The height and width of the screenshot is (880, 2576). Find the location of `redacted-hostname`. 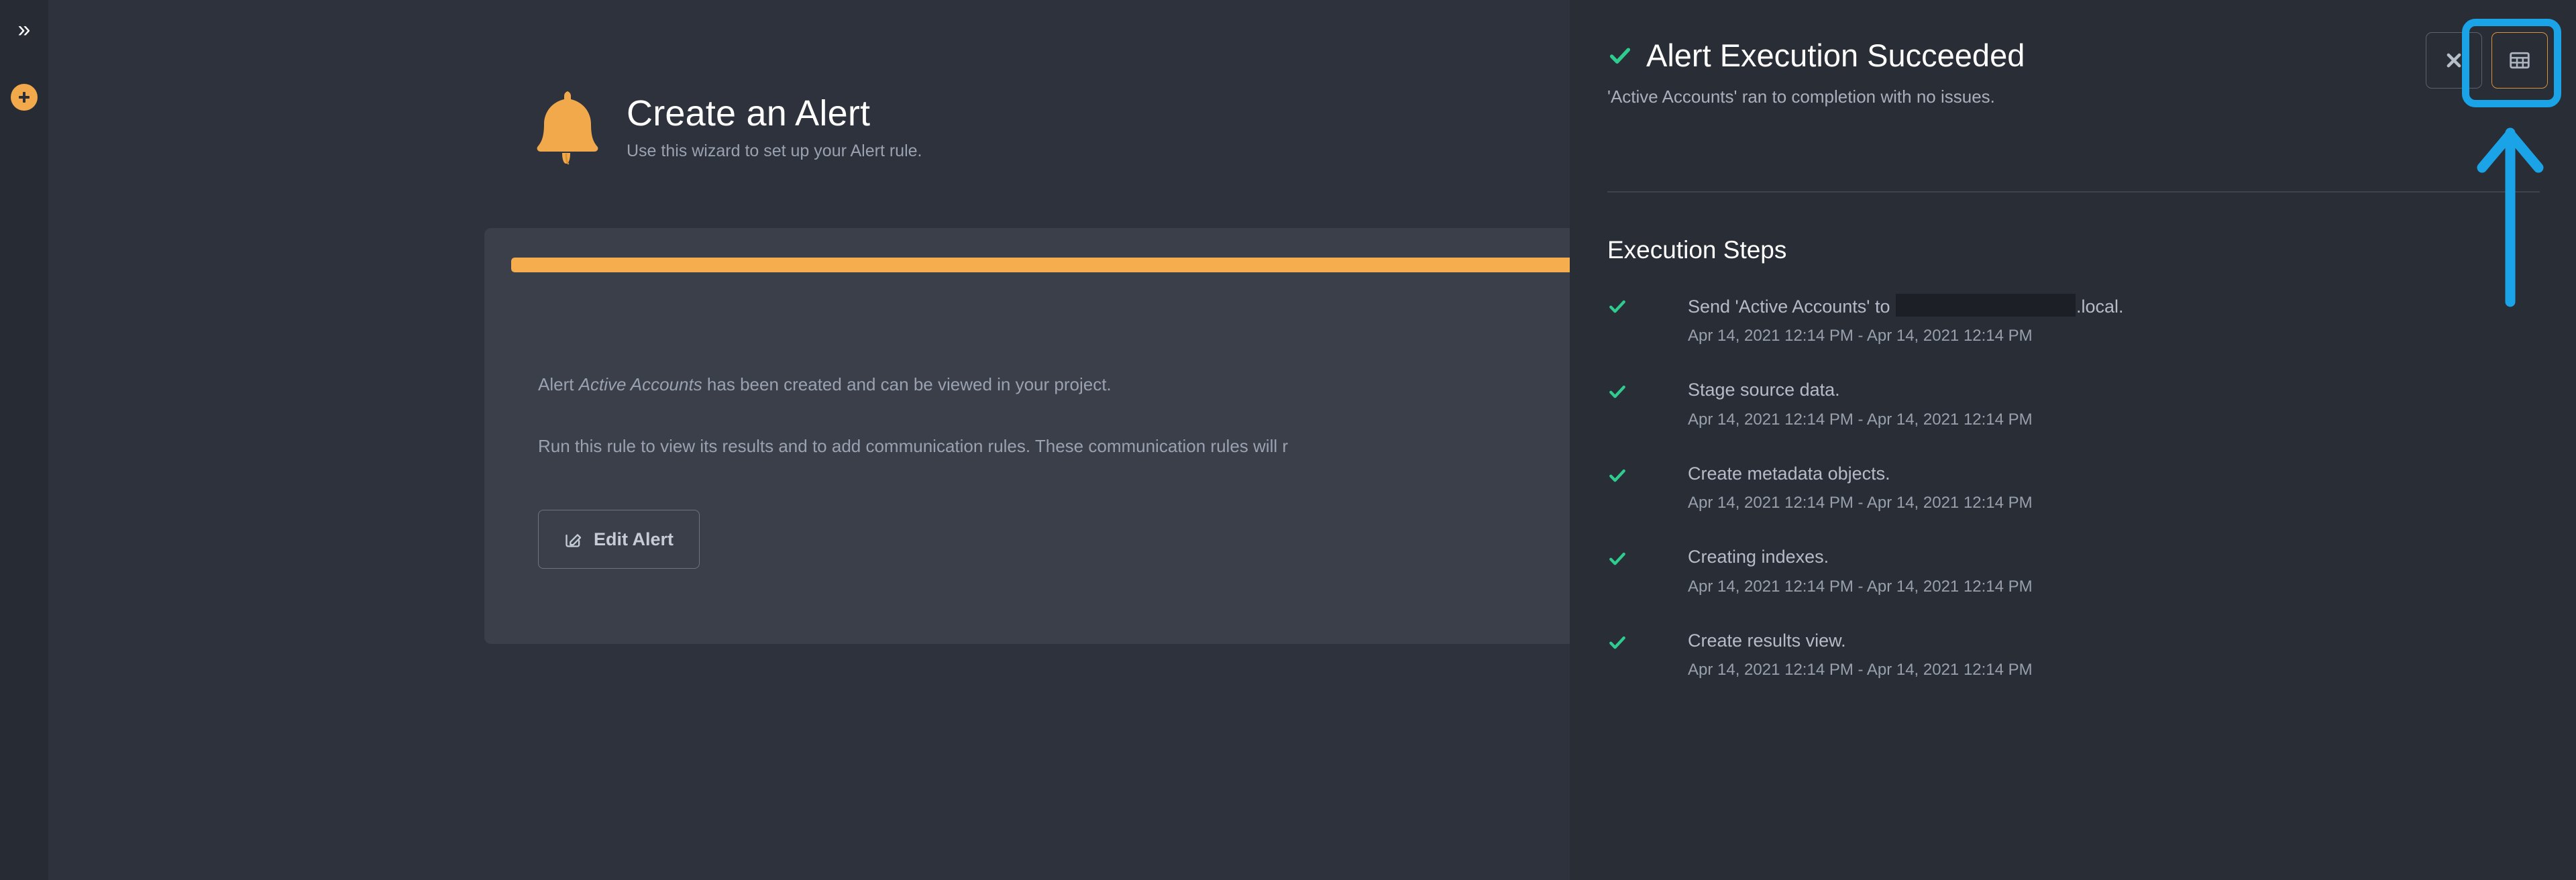

redacted-hostname is located at coordinates (1985, 306).